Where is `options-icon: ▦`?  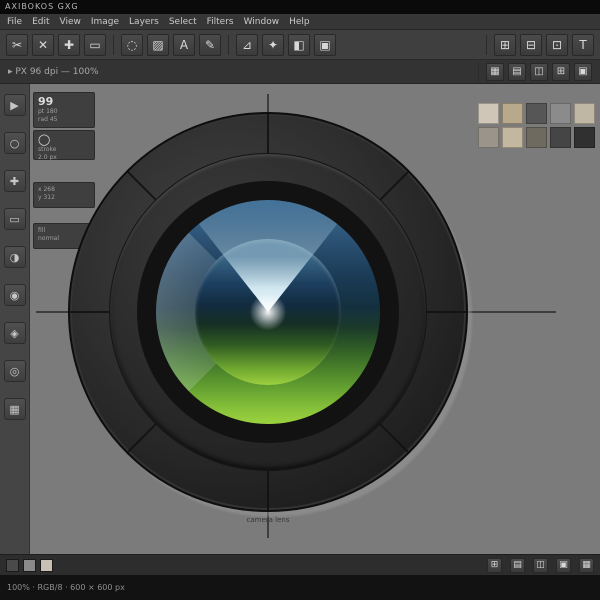 options-icon: ▦ is located at coordinates (586, 565).